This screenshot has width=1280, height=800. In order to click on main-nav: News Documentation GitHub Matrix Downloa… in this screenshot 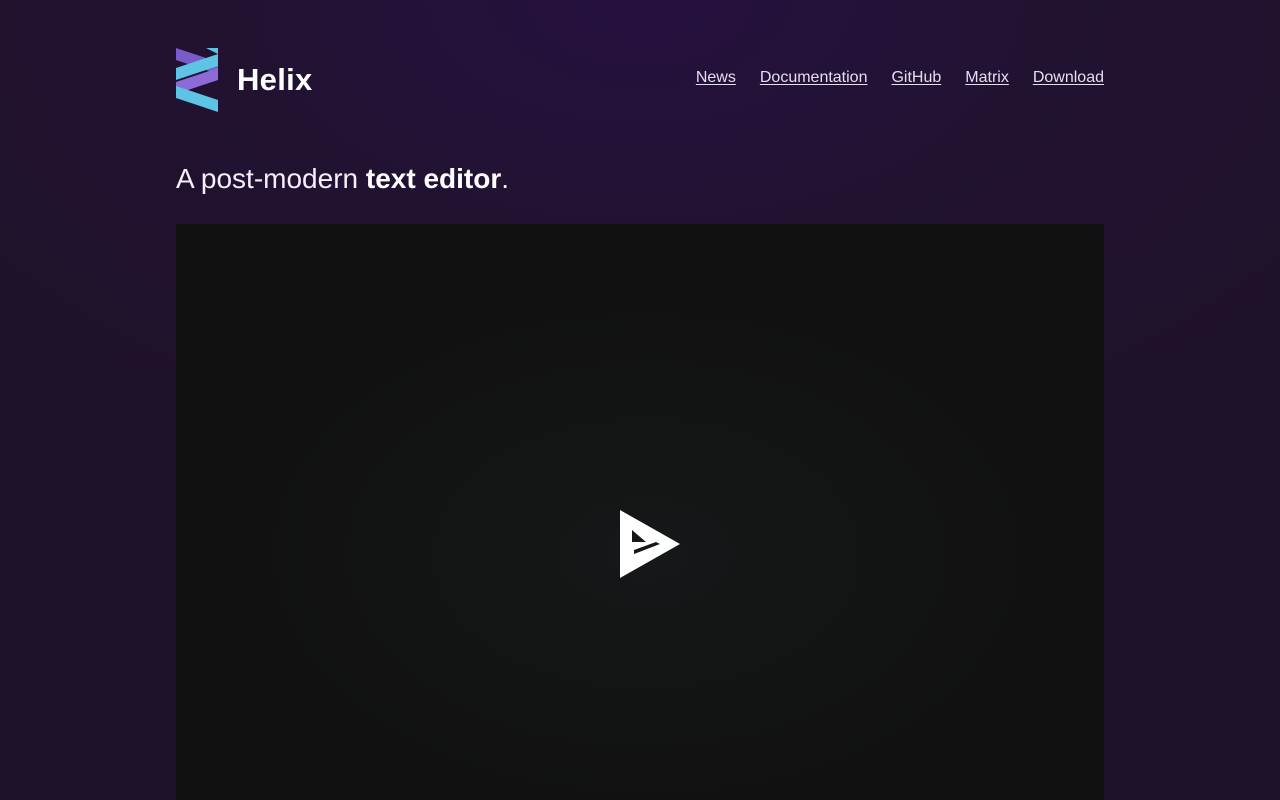, I will do `click(900, 78)`.